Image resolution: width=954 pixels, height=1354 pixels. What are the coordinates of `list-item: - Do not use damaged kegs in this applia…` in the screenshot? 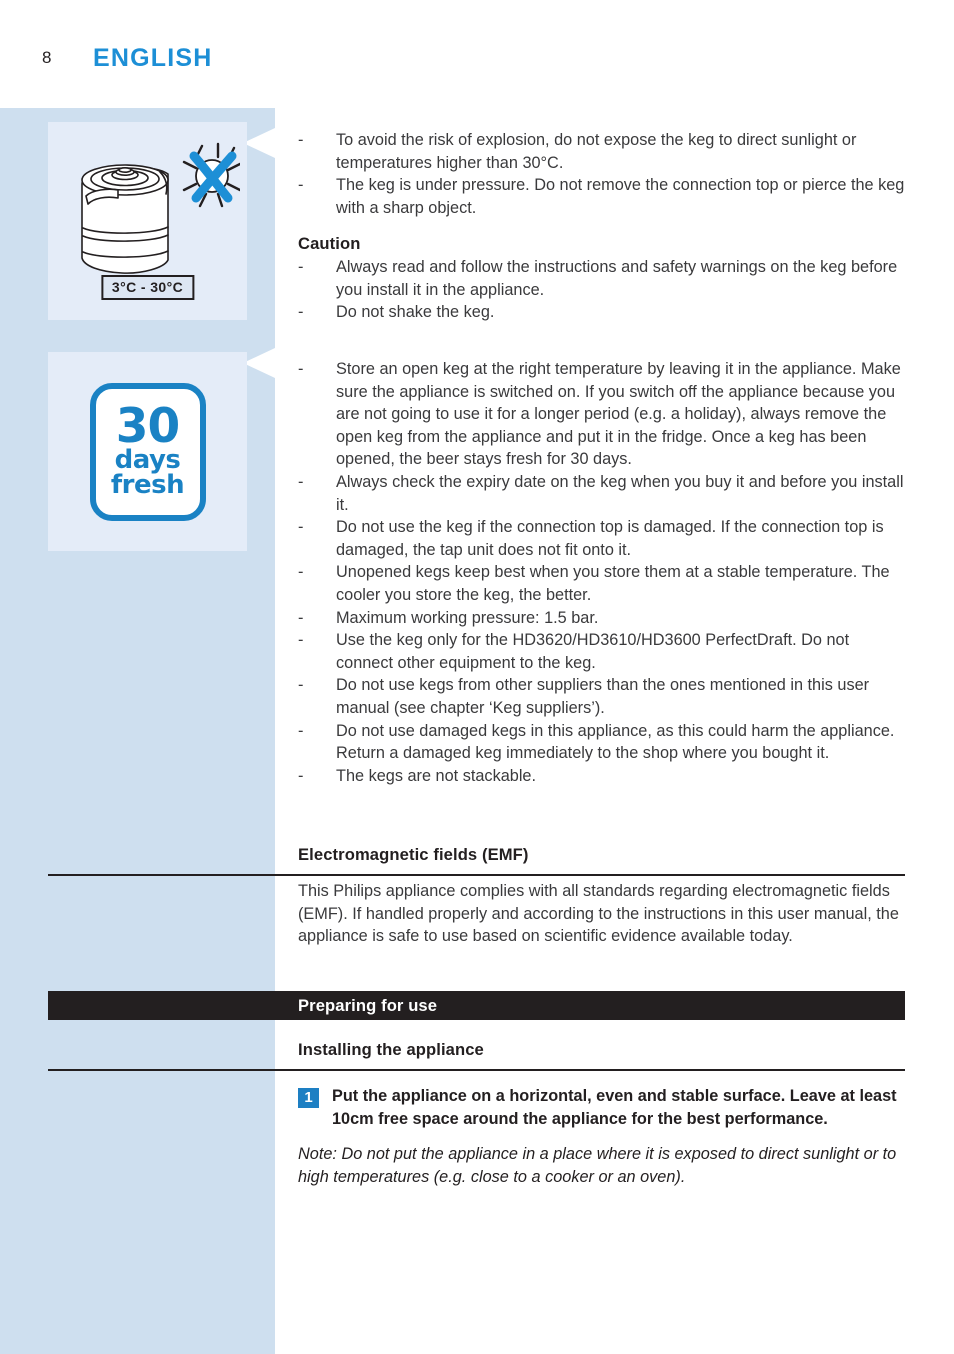 It's located at (602, 742).